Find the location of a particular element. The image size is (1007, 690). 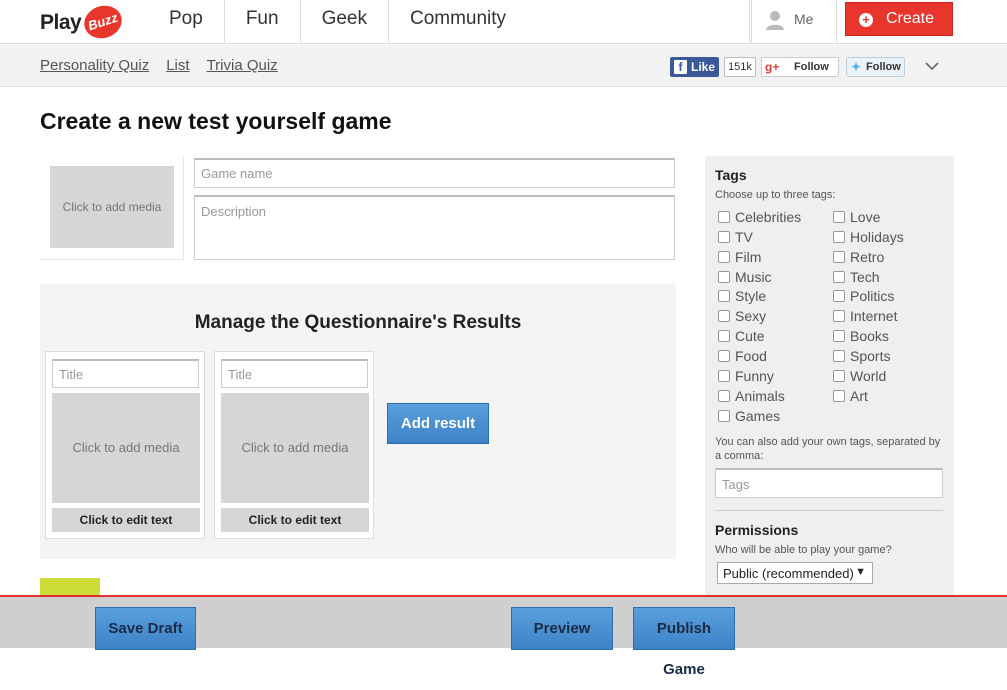

tag-label: Funny is located at coordinates (754, 375).